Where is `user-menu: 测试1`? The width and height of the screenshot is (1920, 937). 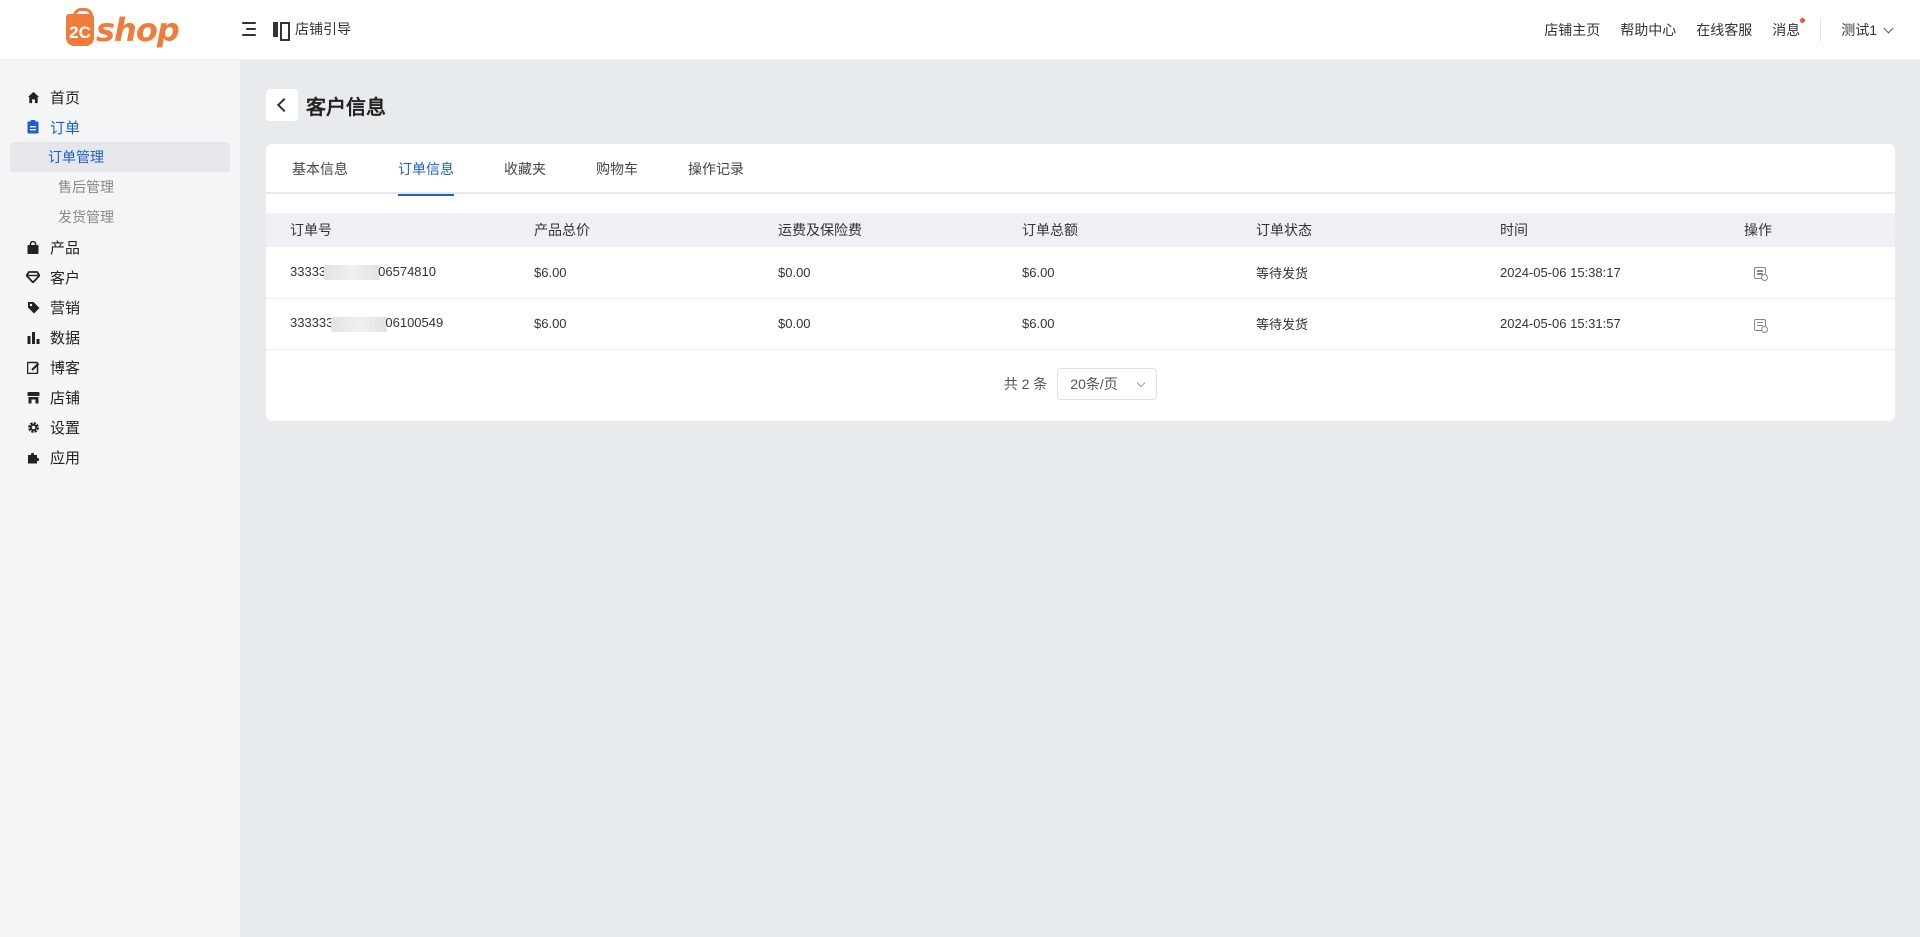 user-menu: 测试1 is located at coordinates (1867, 30).